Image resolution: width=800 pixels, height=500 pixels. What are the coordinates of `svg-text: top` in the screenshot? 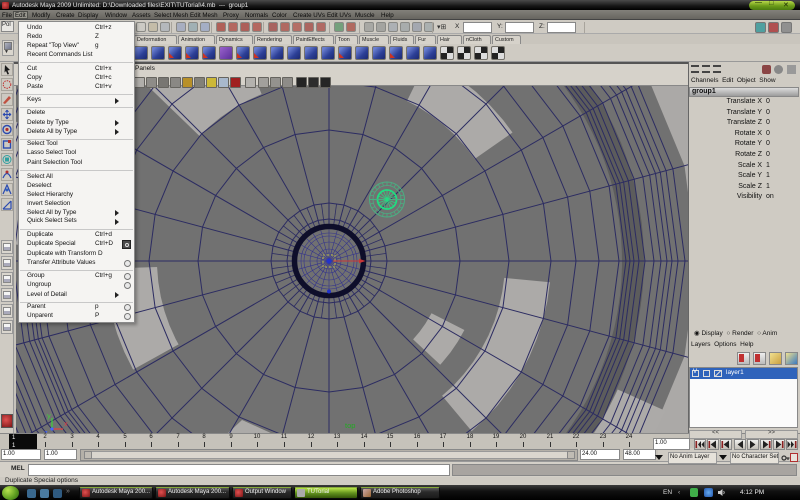 It's located at (350, 425).